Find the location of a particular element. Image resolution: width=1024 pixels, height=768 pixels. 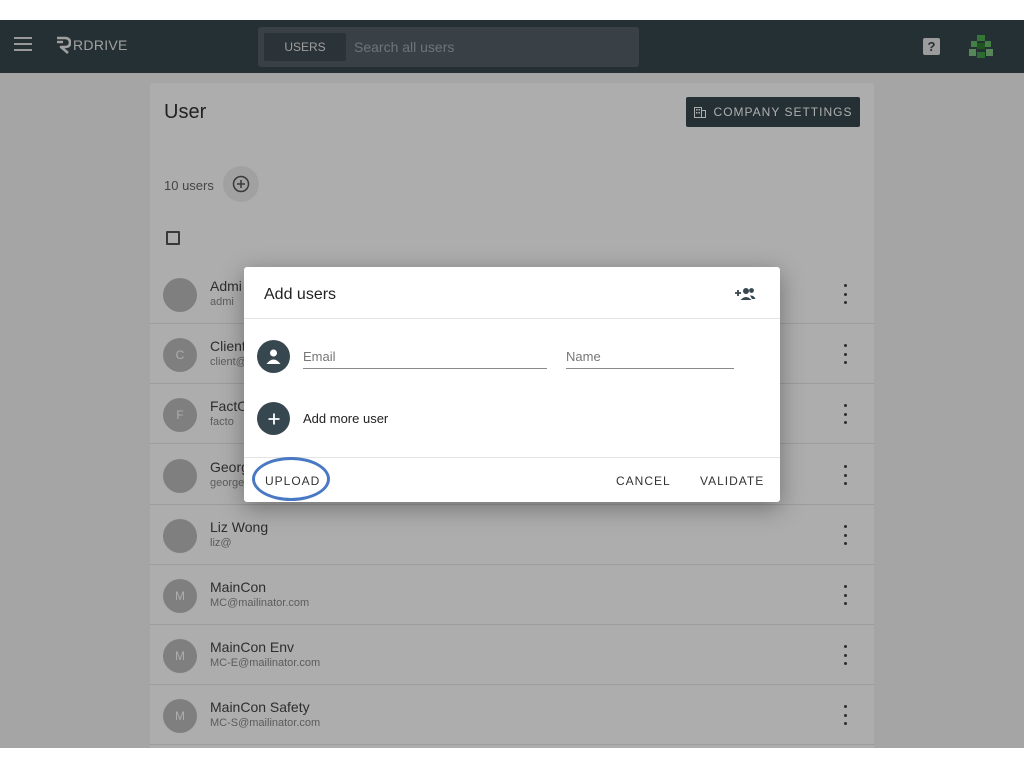

dialog-header-divider is located at coordinates (512, 318).